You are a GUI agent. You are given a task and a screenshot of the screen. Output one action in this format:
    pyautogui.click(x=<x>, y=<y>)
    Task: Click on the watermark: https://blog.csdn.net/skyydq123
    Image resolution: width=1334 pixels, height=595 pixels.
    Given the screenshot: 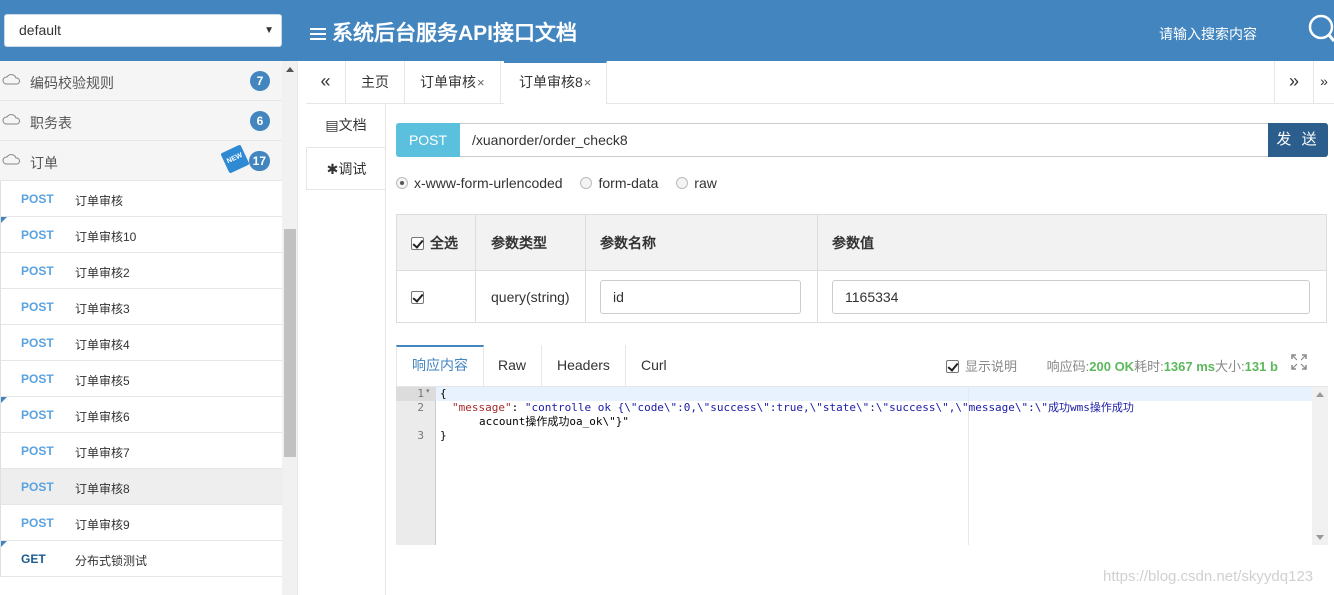 What is the action you would take?
    pyautogui.click(x=1208, y=576)
    